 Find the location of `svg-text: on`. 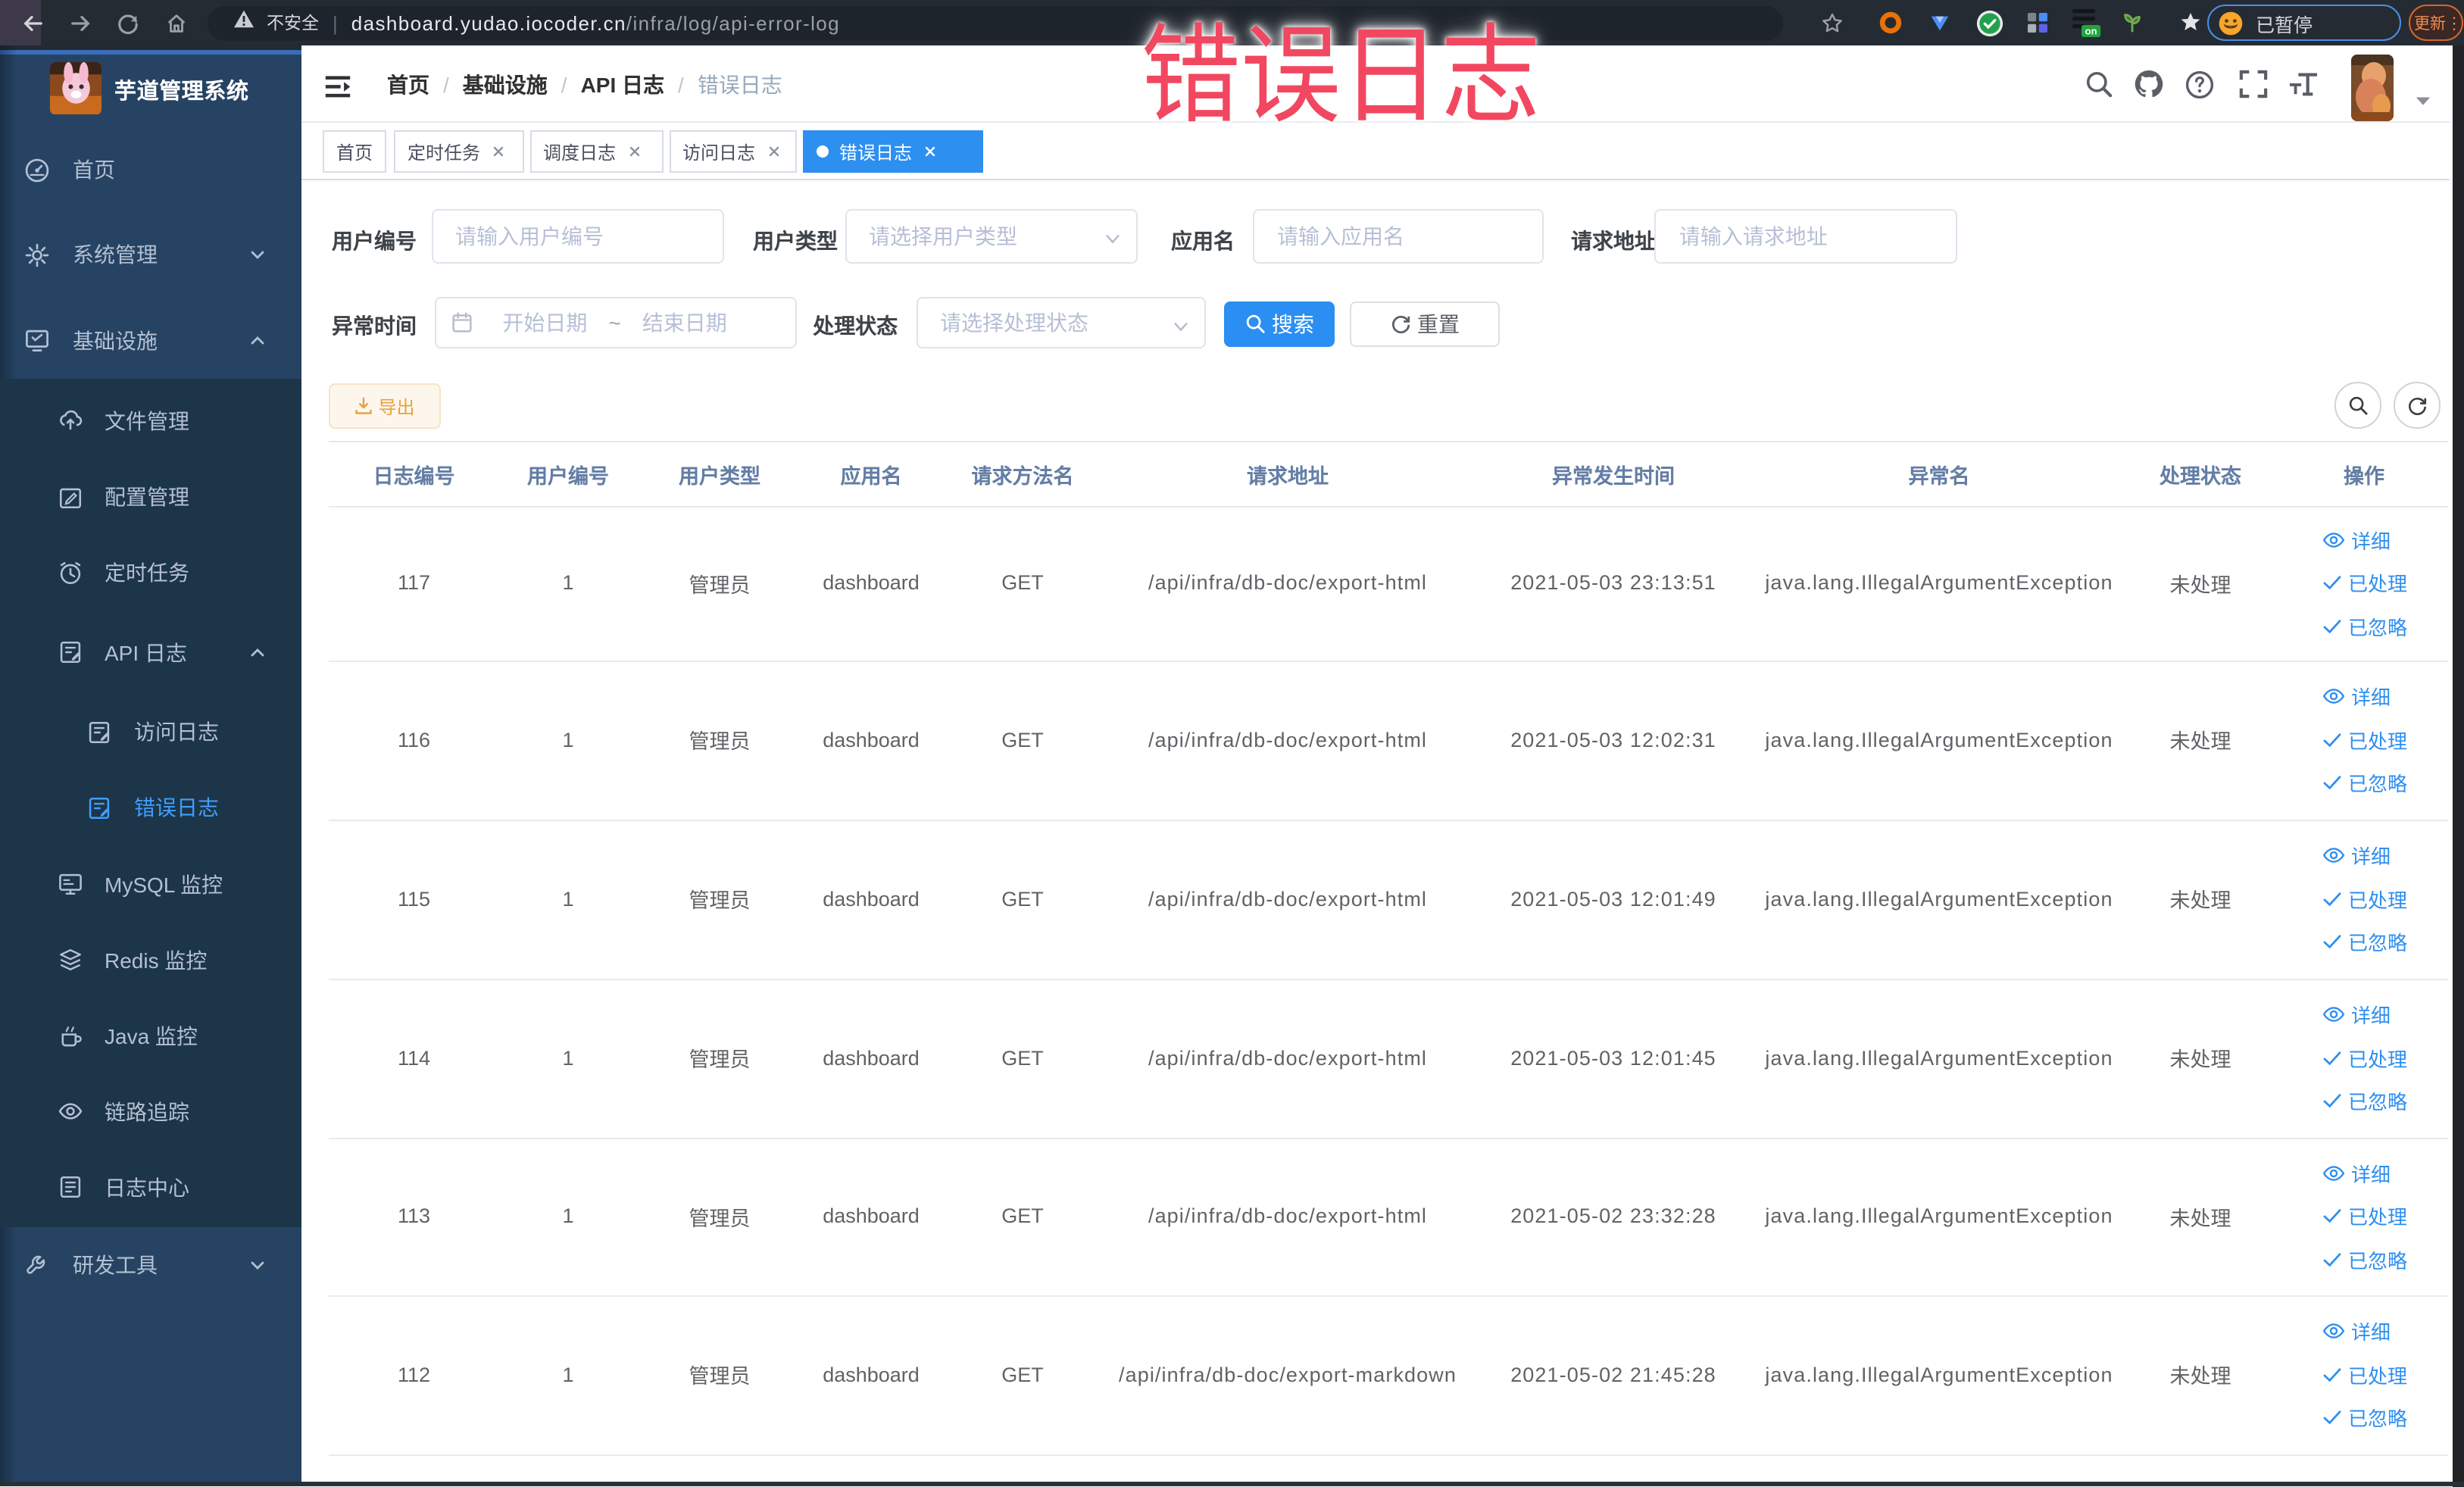

svg-text: on is located at coordinates (2091, 31).